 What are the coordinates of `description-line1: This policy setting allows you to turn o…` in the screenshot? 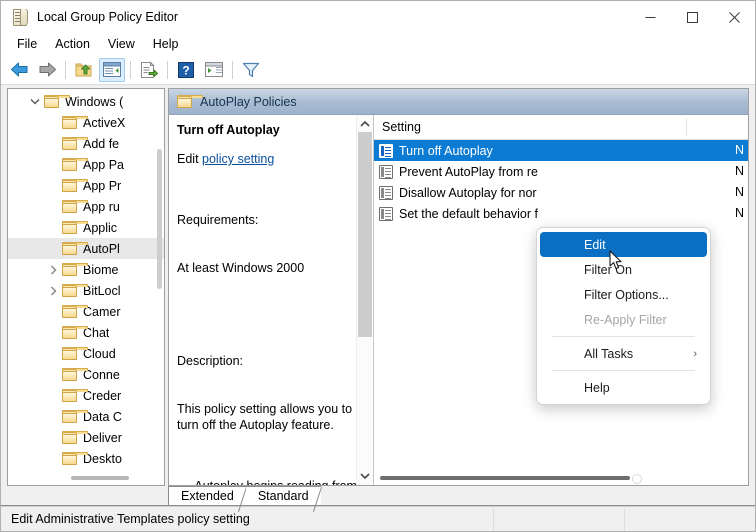 It's located at (266, 417).